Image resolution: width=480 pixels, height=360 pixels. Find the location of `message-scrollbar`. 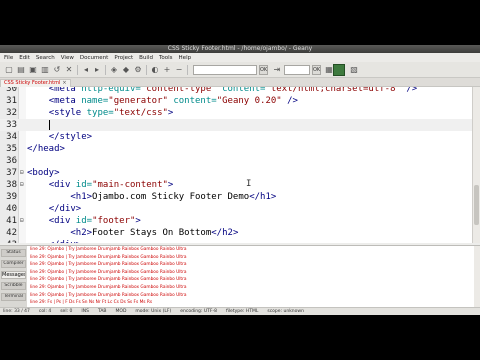

message-scrollbar is located at coordinates (477, 277).